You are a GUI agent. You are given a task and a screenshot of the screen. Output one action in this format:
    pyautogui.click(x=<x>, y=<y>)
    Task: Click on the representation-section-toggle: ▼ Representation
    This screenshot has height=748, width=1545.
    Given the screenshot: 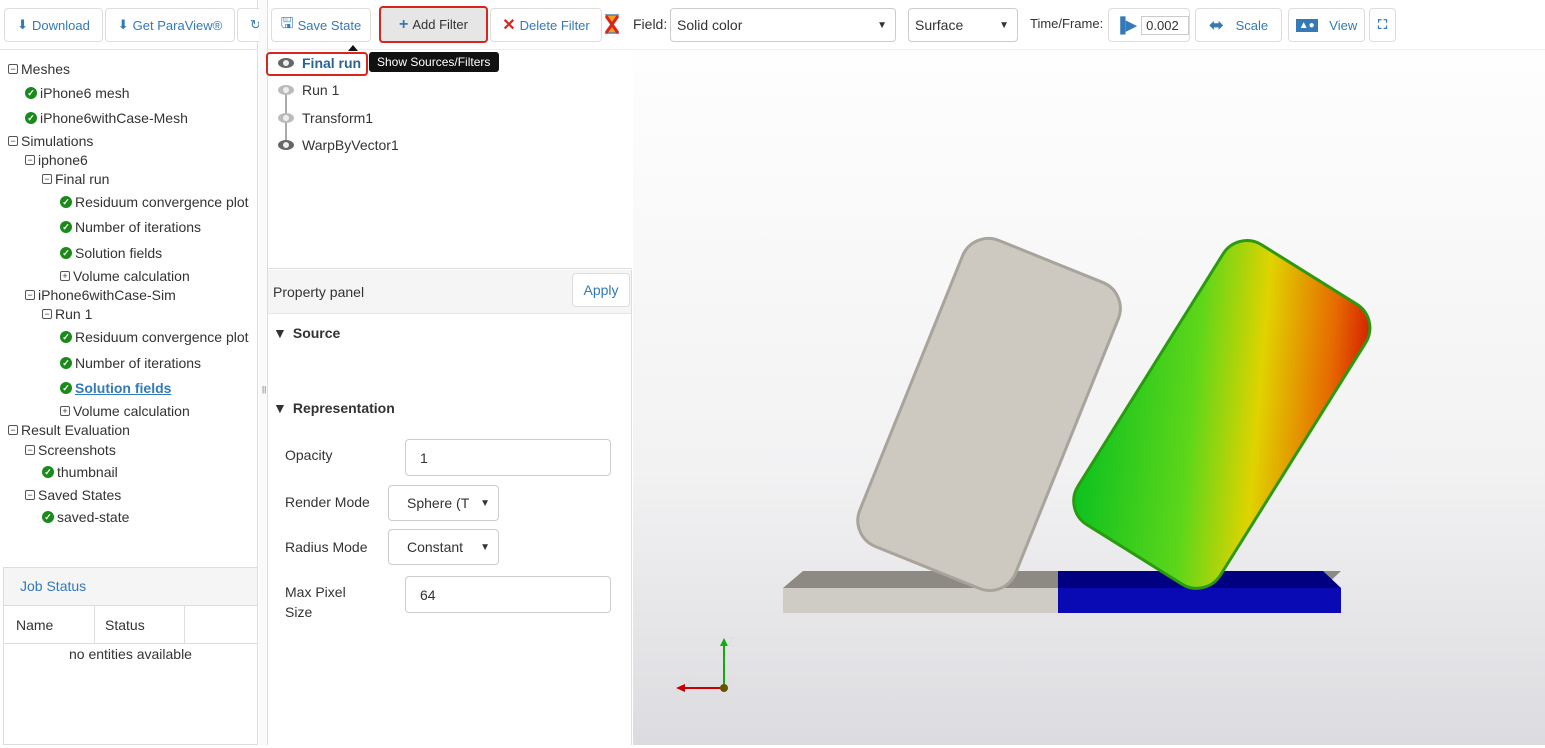 What is the action you would take?
    pyautogui.click(x=334, y=408)
    